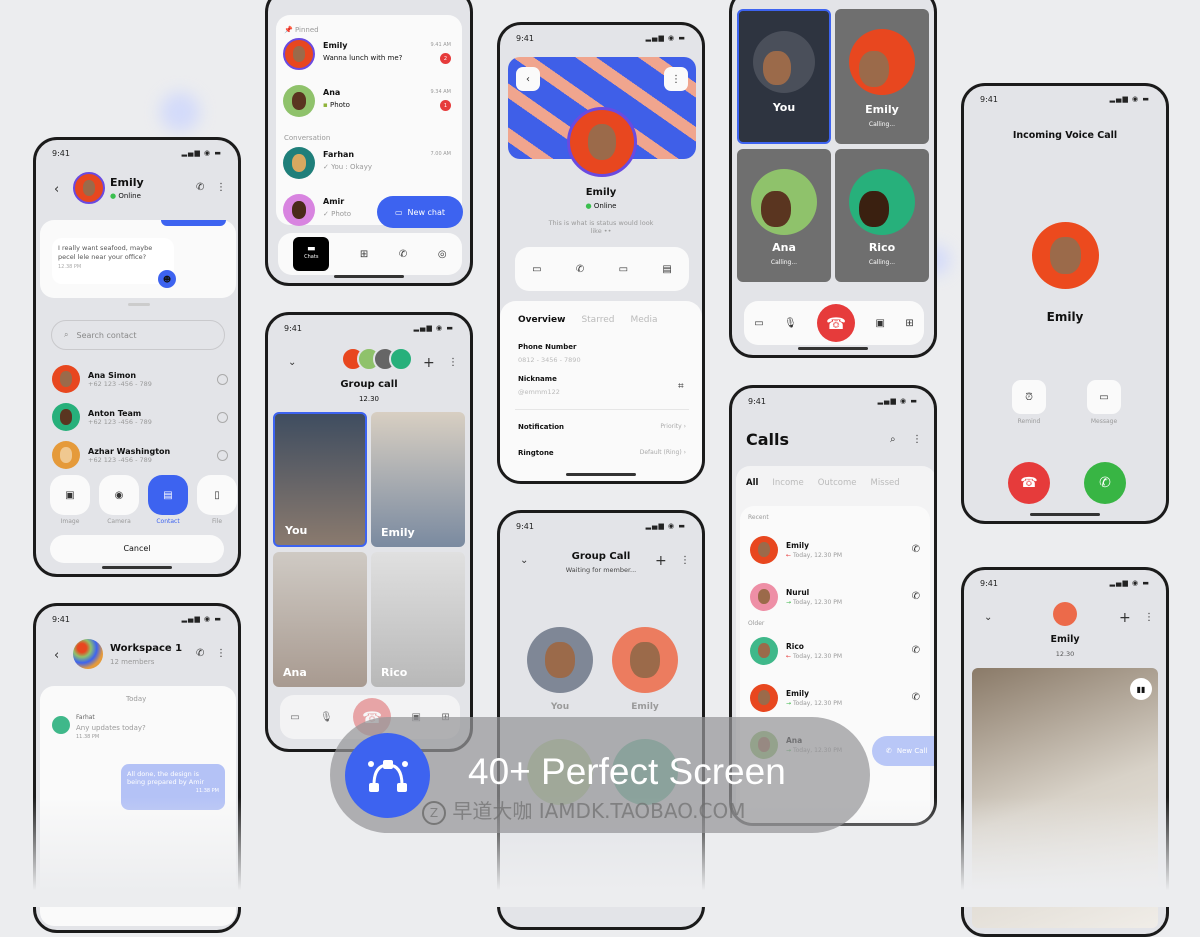 This screenshot has height=937, width=1200. I want to click on tab-media: Media, so click(644, 320).